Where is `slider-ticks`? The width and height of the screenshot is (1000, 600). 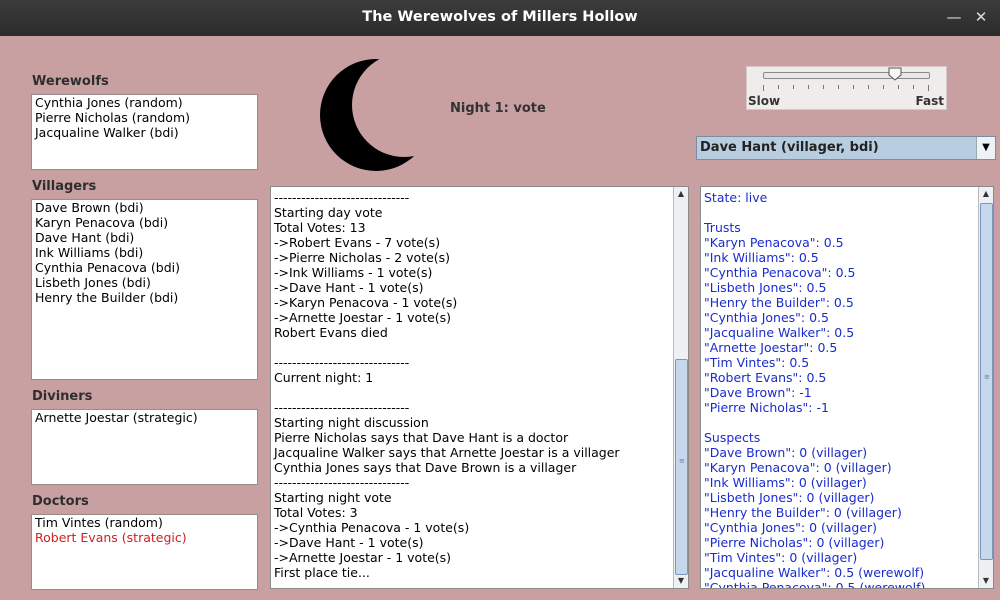 slider-ticks is located at coordinates (846, 88).